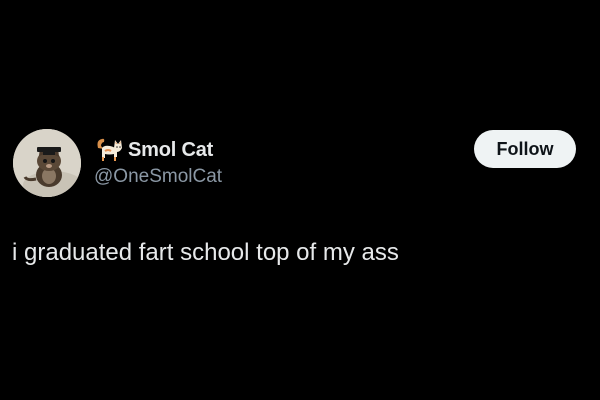  I want to click on avatar, so click(47, 163).